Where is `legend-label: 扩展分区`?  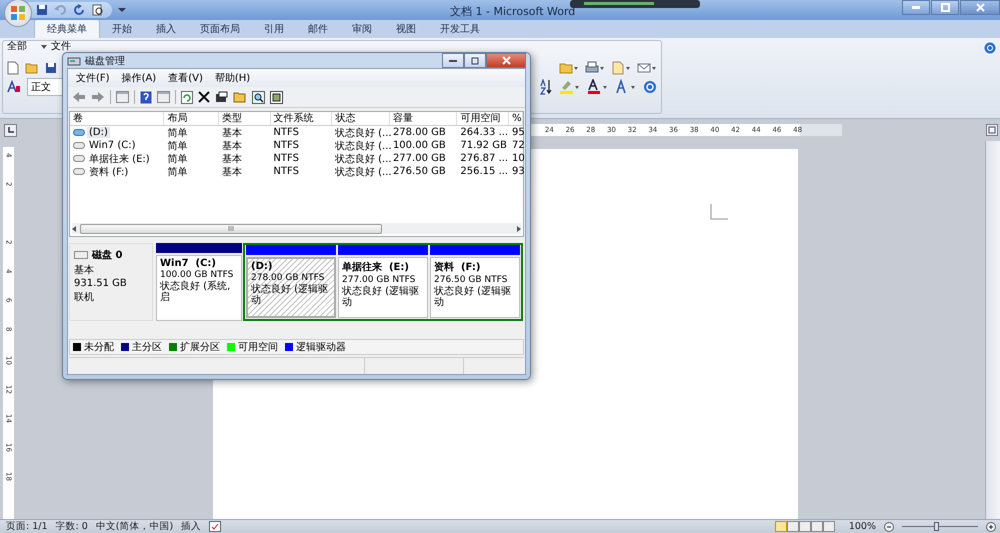 legend-label: 扩展分区 is located at coordinates (200, 347).